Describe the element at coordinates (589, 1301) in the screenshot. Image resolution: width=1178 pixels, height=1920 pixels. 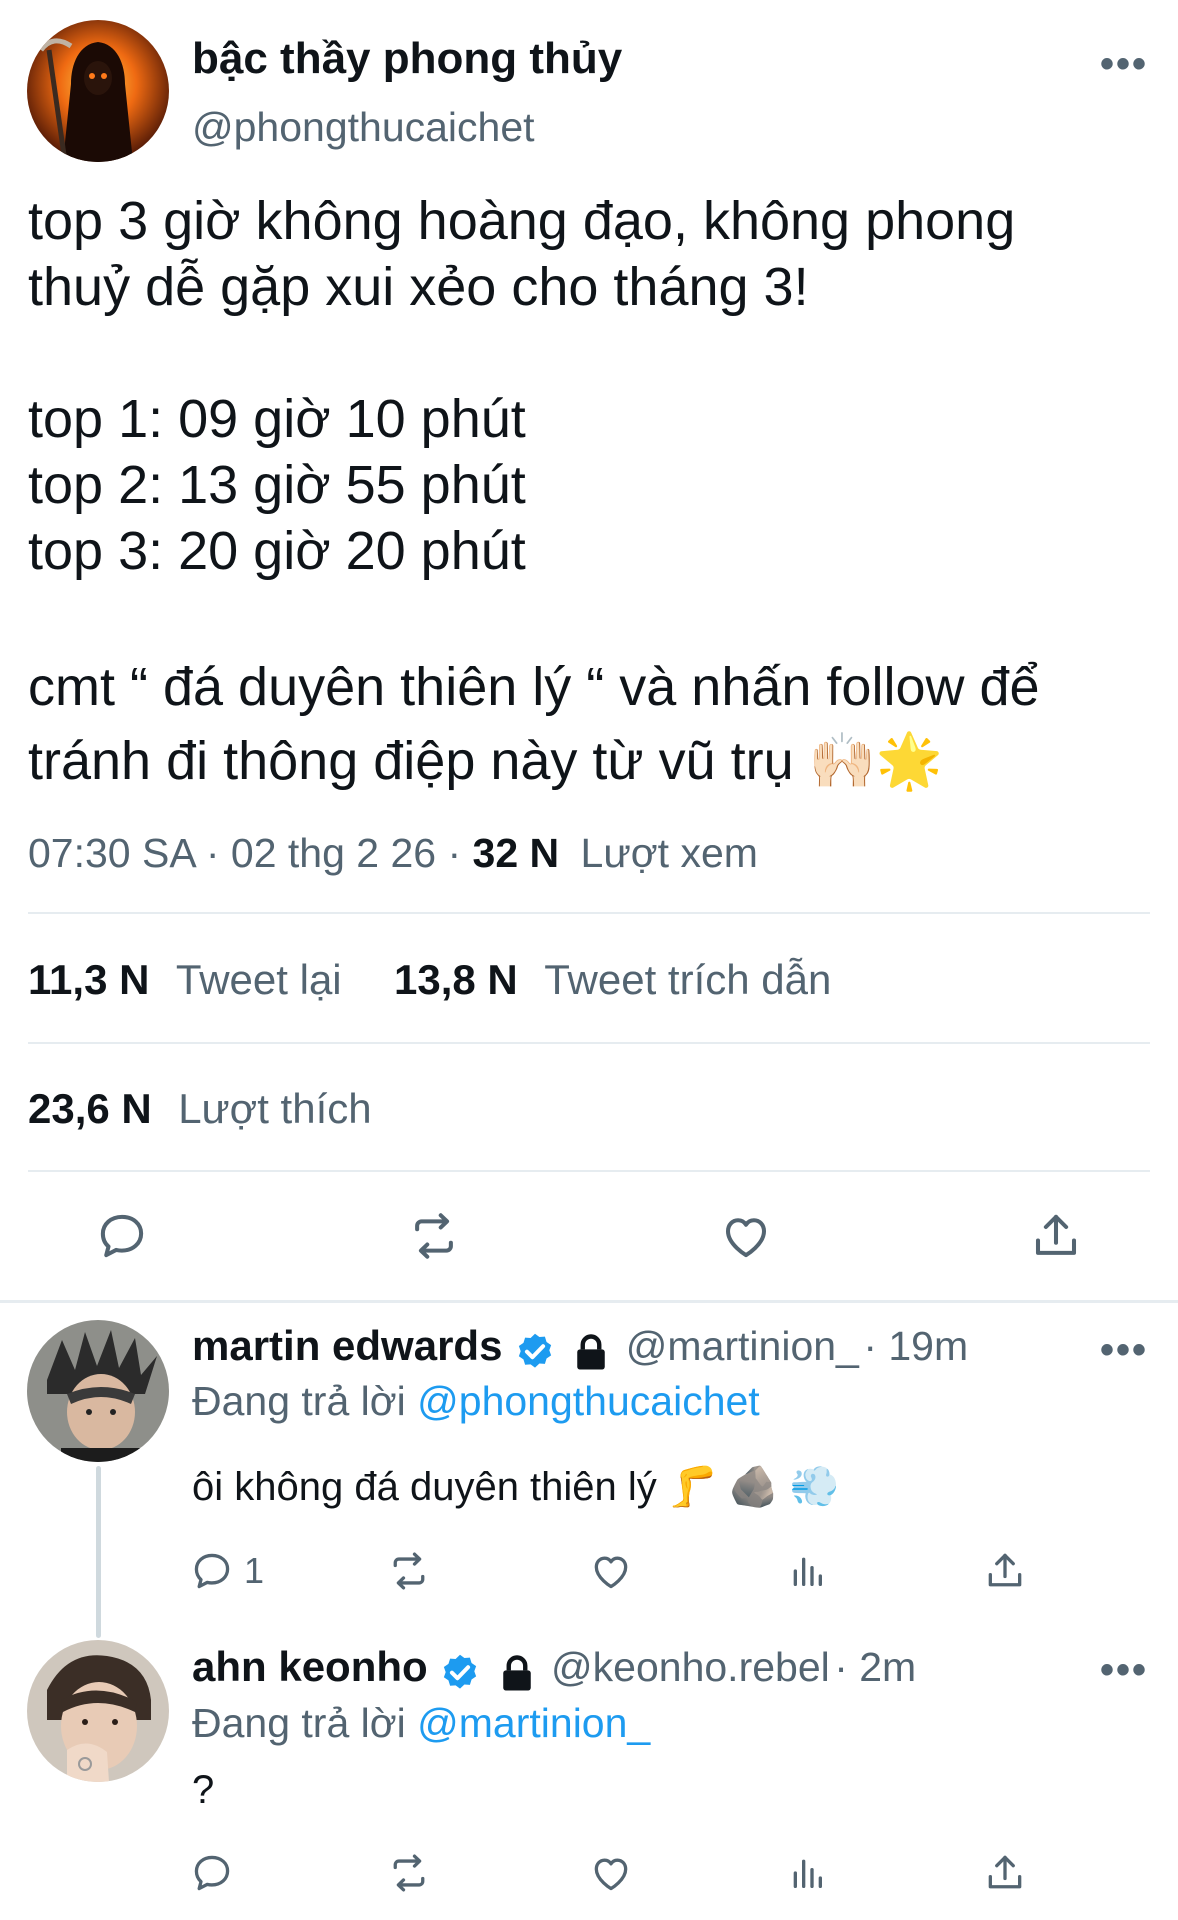
I see `section-divider` at that location.